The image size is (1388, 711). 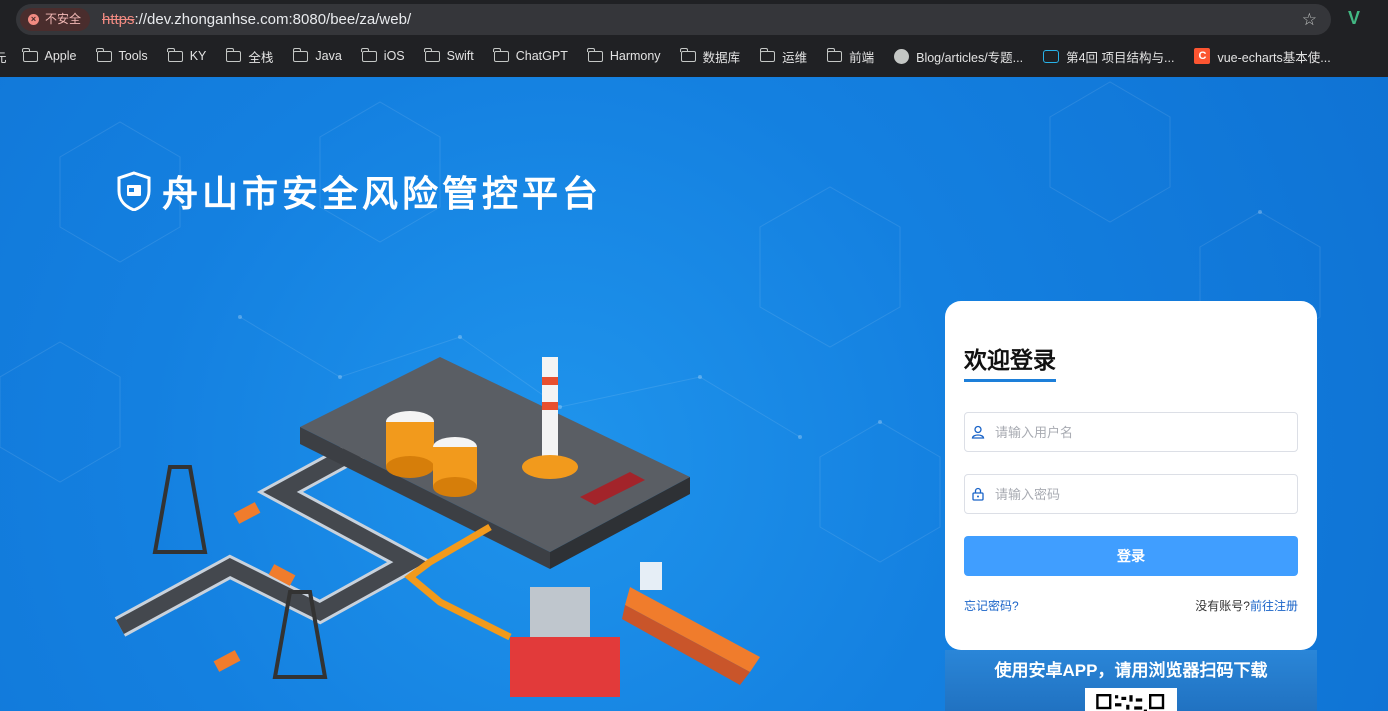 I want to click on password-field, so click(x=1131, y=494).